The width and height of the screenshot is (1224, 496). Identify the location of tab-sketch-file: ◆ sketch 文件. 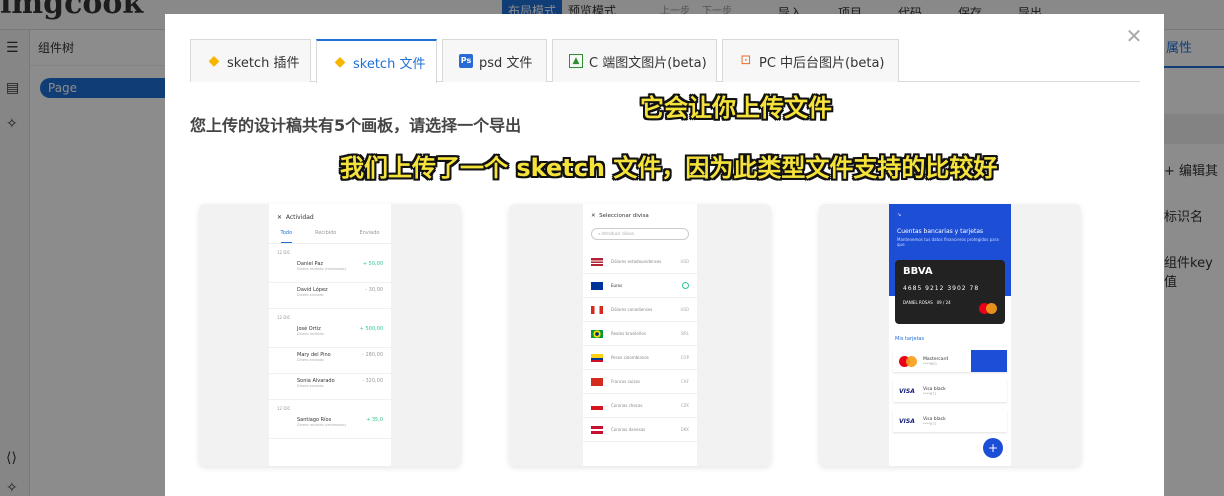
(376, 61).